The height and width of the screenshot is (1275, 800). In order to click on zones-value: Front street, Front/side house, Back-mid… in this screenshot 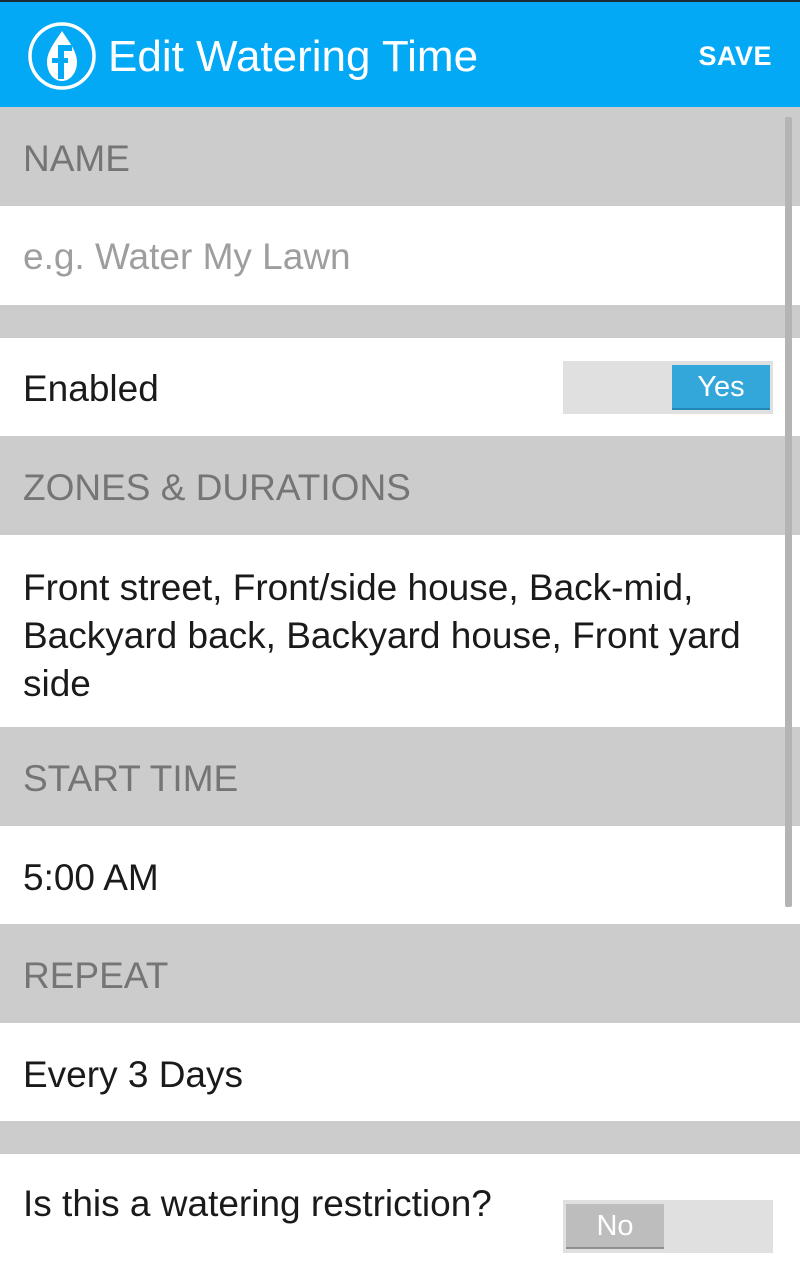, I will do `click(382, 635)`.